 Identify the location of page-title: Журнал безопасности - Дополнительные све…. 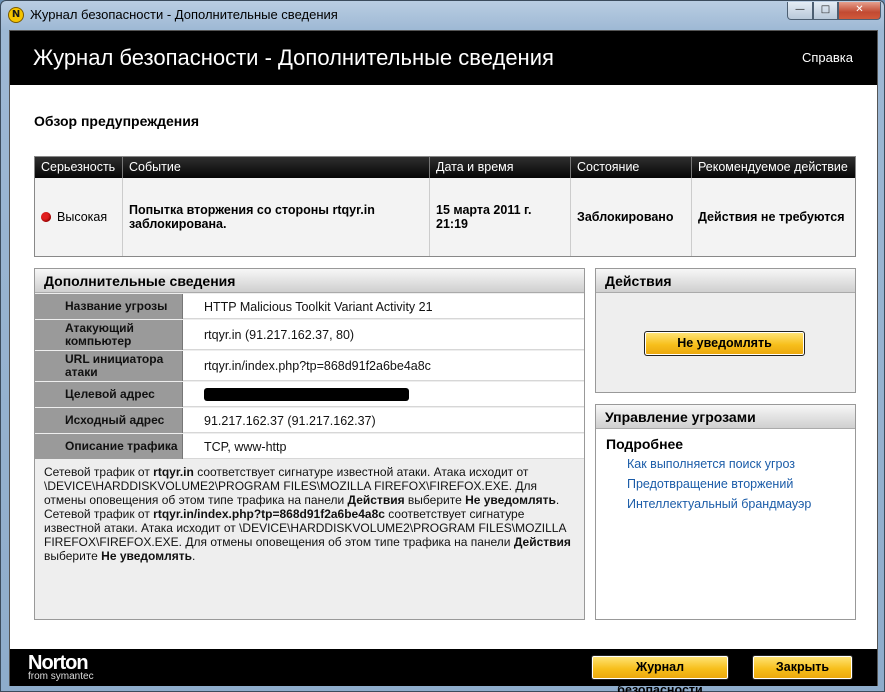
(293, 57).